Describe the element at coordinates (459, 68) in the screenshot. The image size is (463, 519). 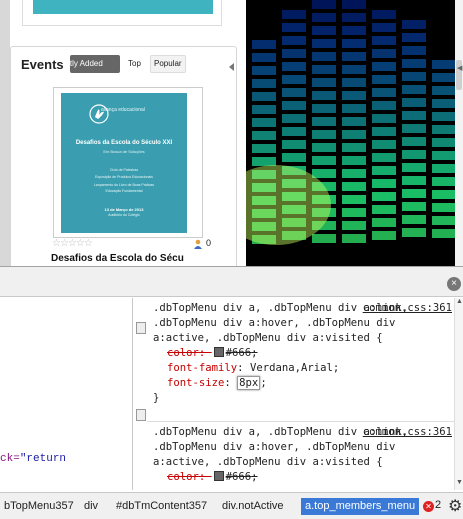
I see `chevron-left-icon: ◀` at that location.